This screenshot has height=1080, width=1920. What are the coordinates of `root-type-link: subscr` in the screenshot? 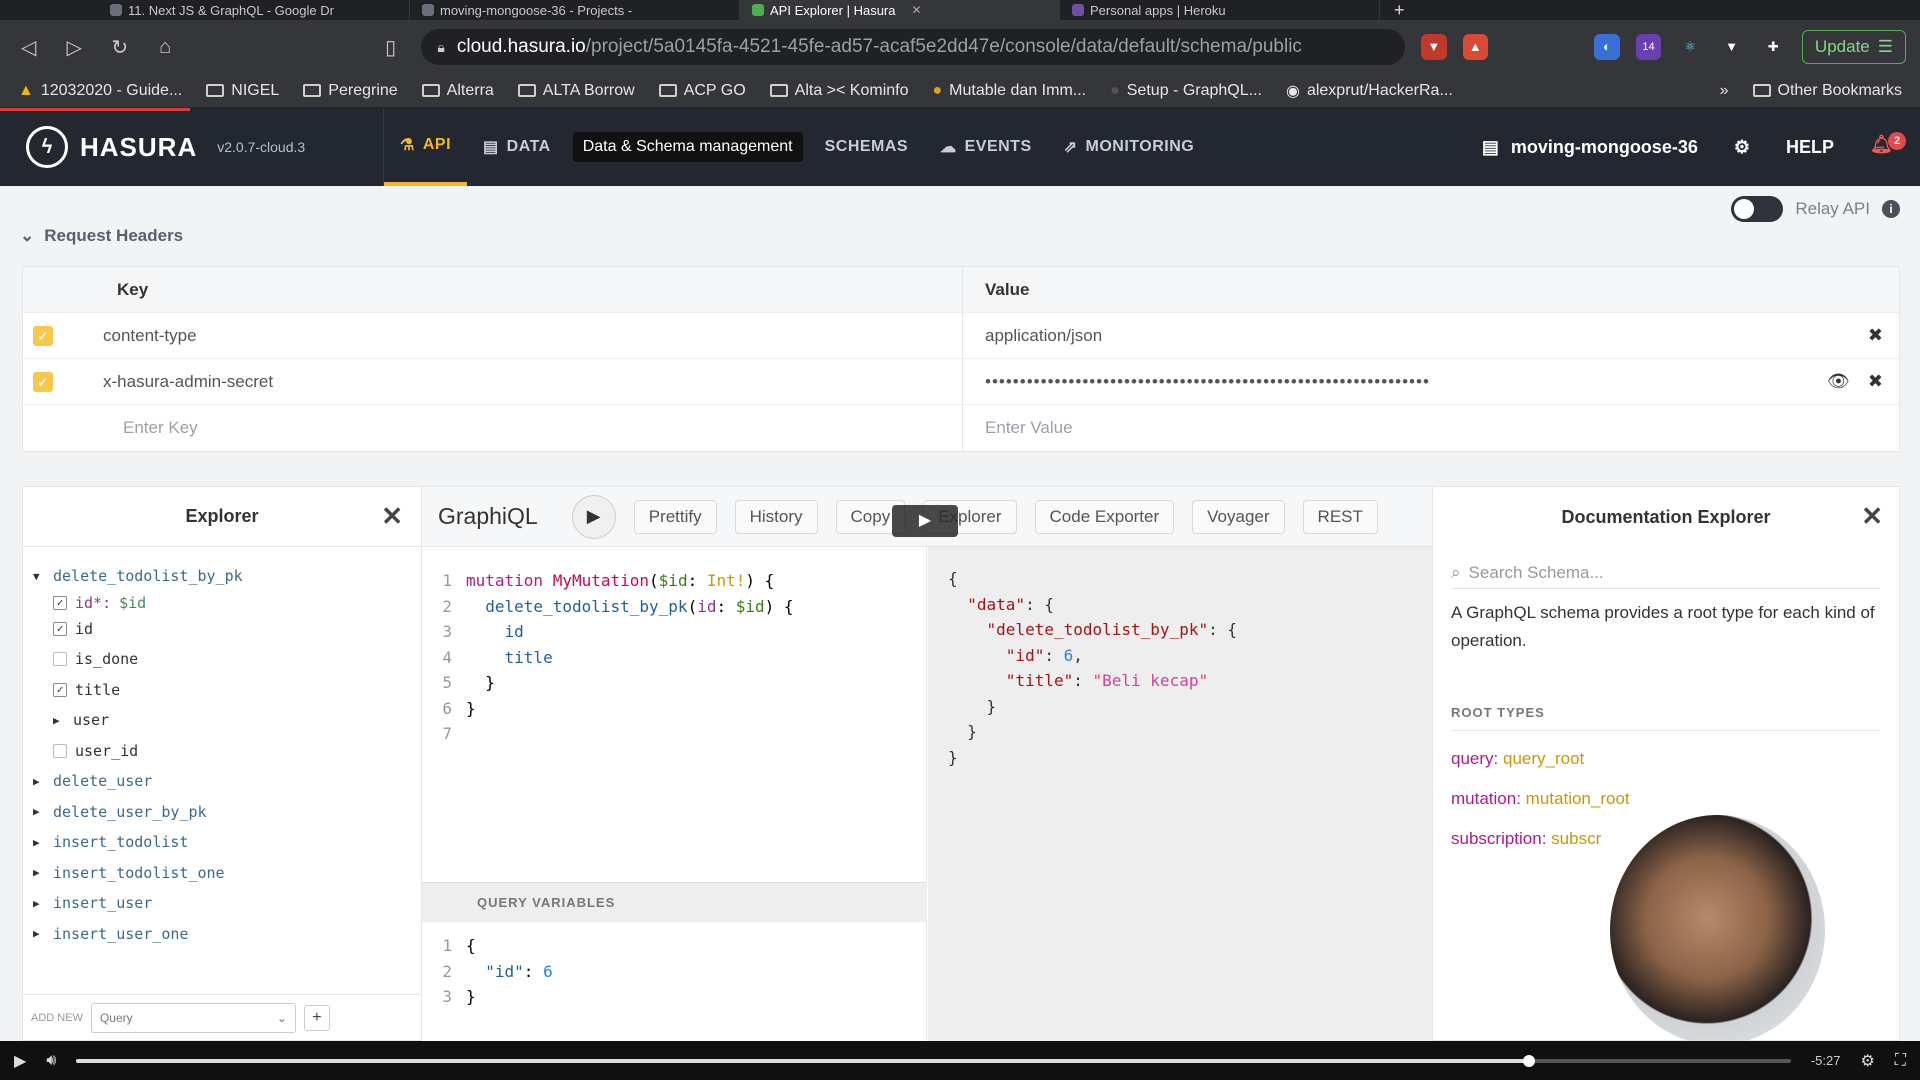 It's located at (1576, 838).